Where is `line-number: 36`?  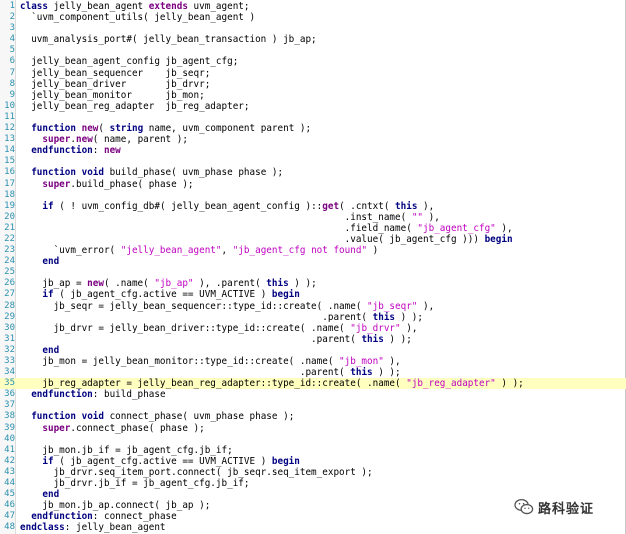
line-number: 36 is located at coordinates (9, 394).